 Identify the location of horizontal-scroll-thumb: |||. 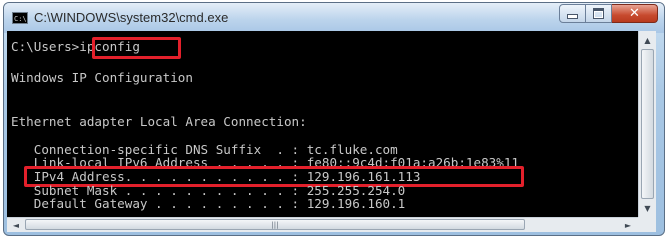
(275, 224).